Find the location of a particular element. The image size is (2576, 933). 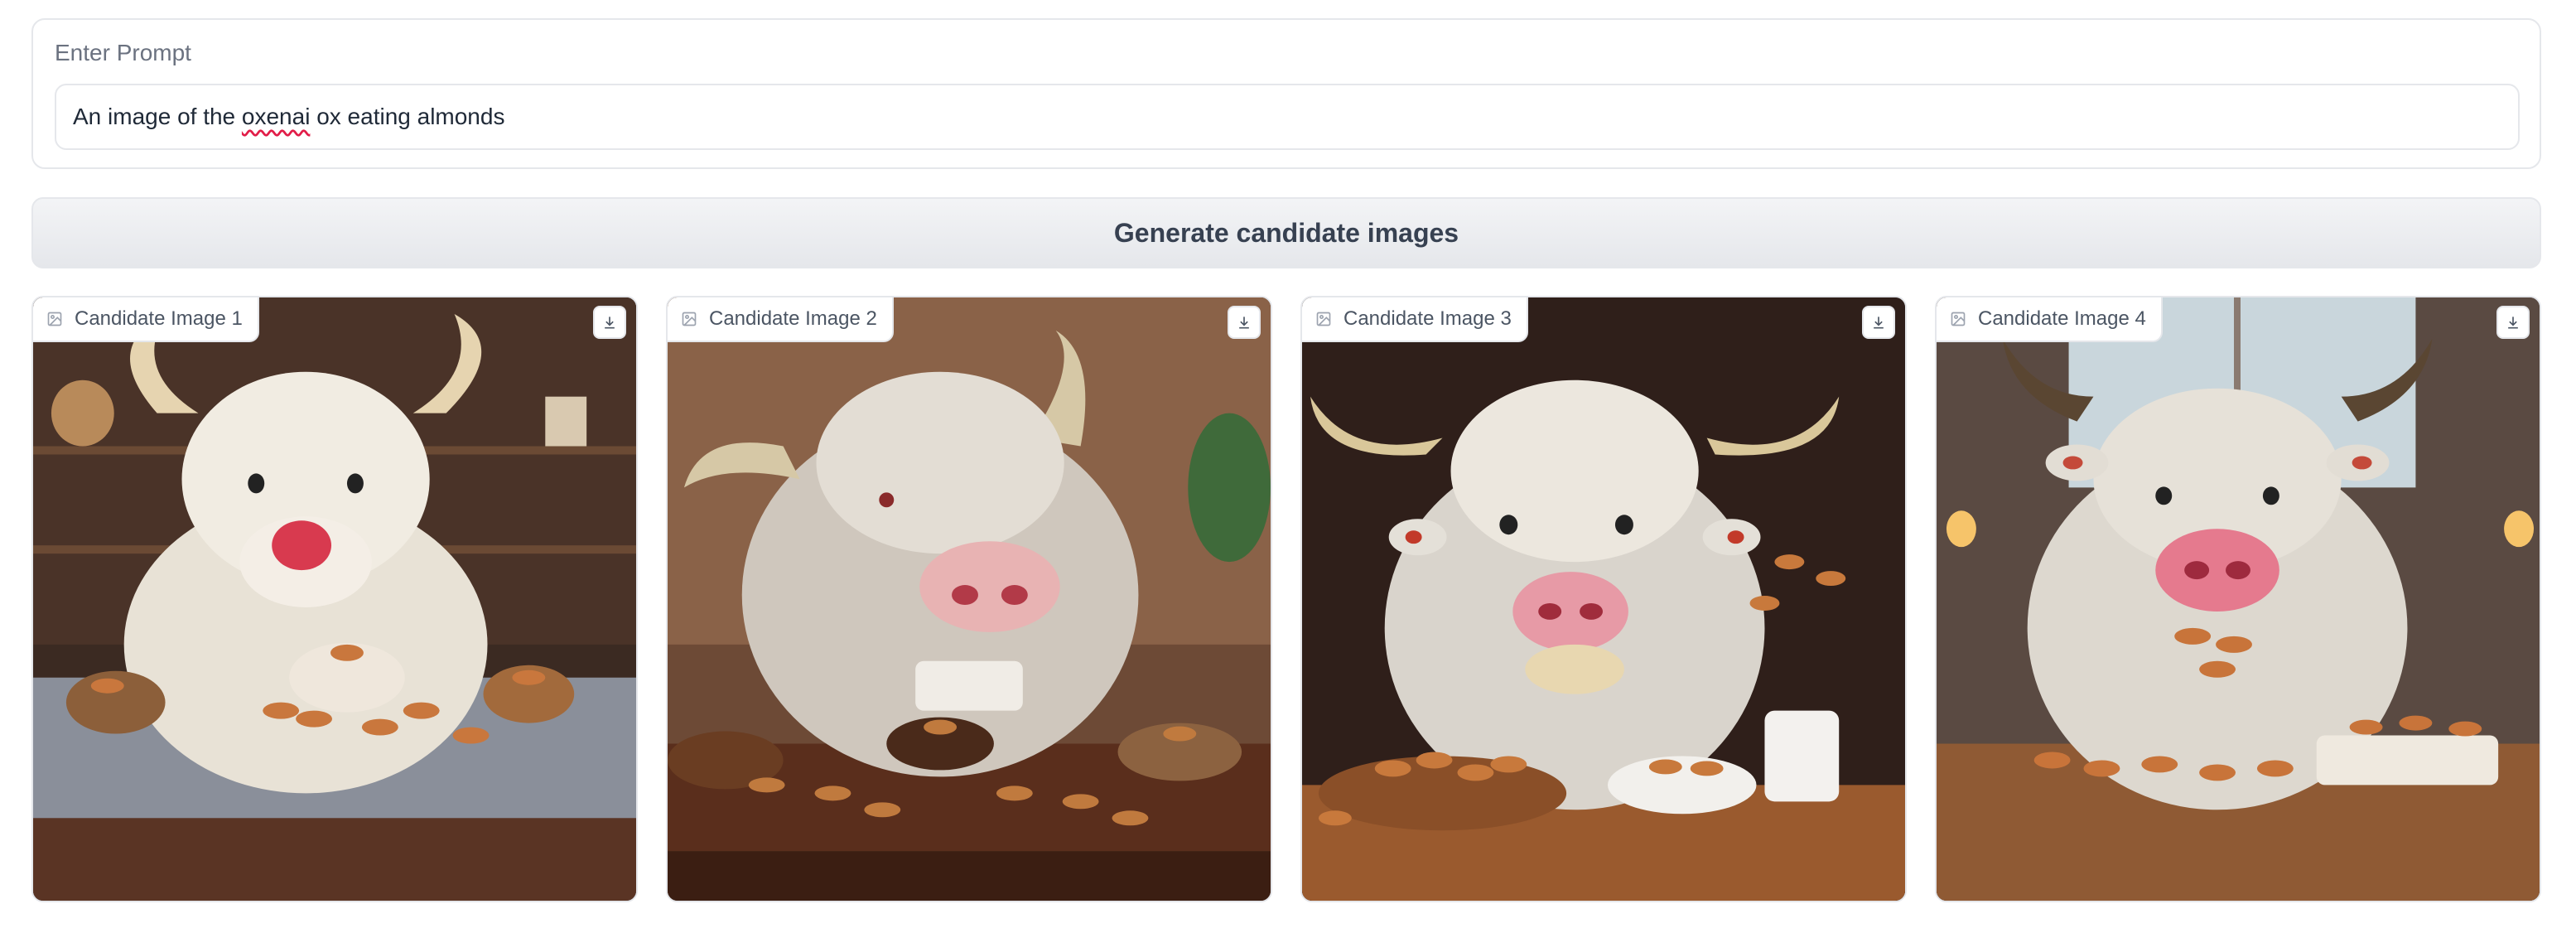

prompt-input: An image of the oxenai ox eating almonds is located at coordinates (1287, 117).